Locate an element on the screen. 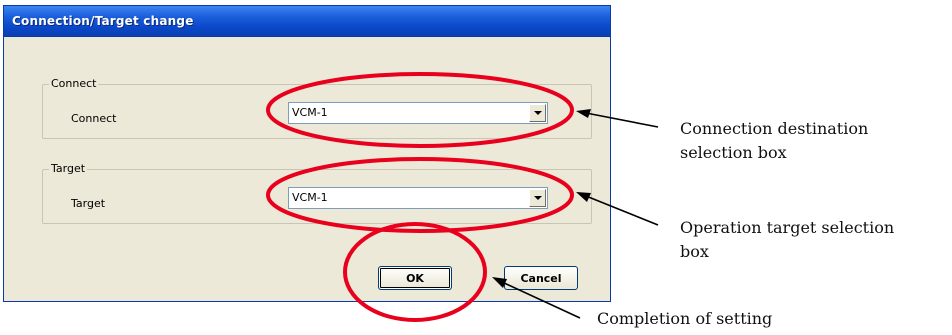 This screenshot has width=952, height=335. annotation-connection: Connection destination selection box is located at coordinates (774, 141).